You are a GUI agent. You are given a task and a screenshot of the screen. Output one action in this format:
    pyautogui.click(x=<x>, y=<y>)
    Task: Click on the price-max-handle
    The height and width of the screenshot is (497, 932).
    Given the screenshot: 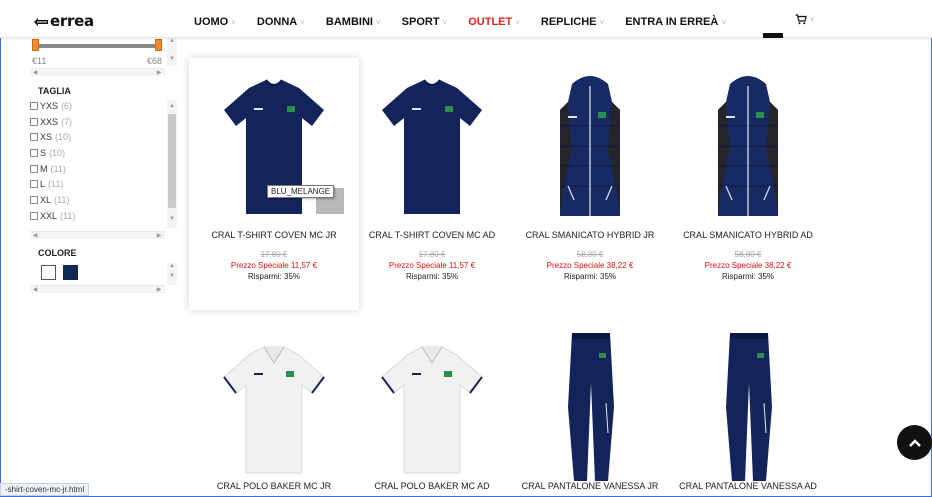 What is the action you would take?
    pyautogui.click(x=158, y=45)
    